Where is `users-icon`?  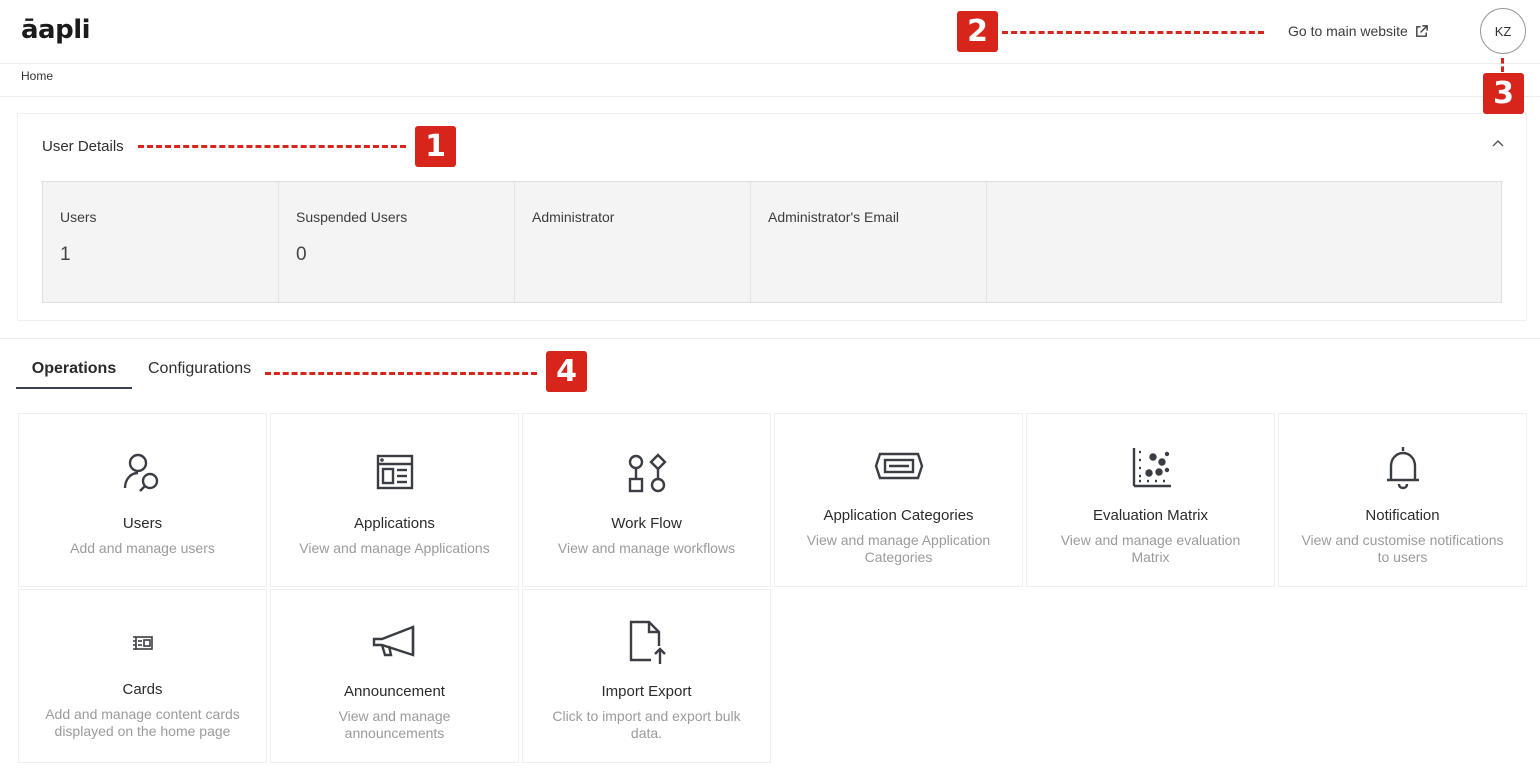
users-icon is located at coordinates (140, 472).